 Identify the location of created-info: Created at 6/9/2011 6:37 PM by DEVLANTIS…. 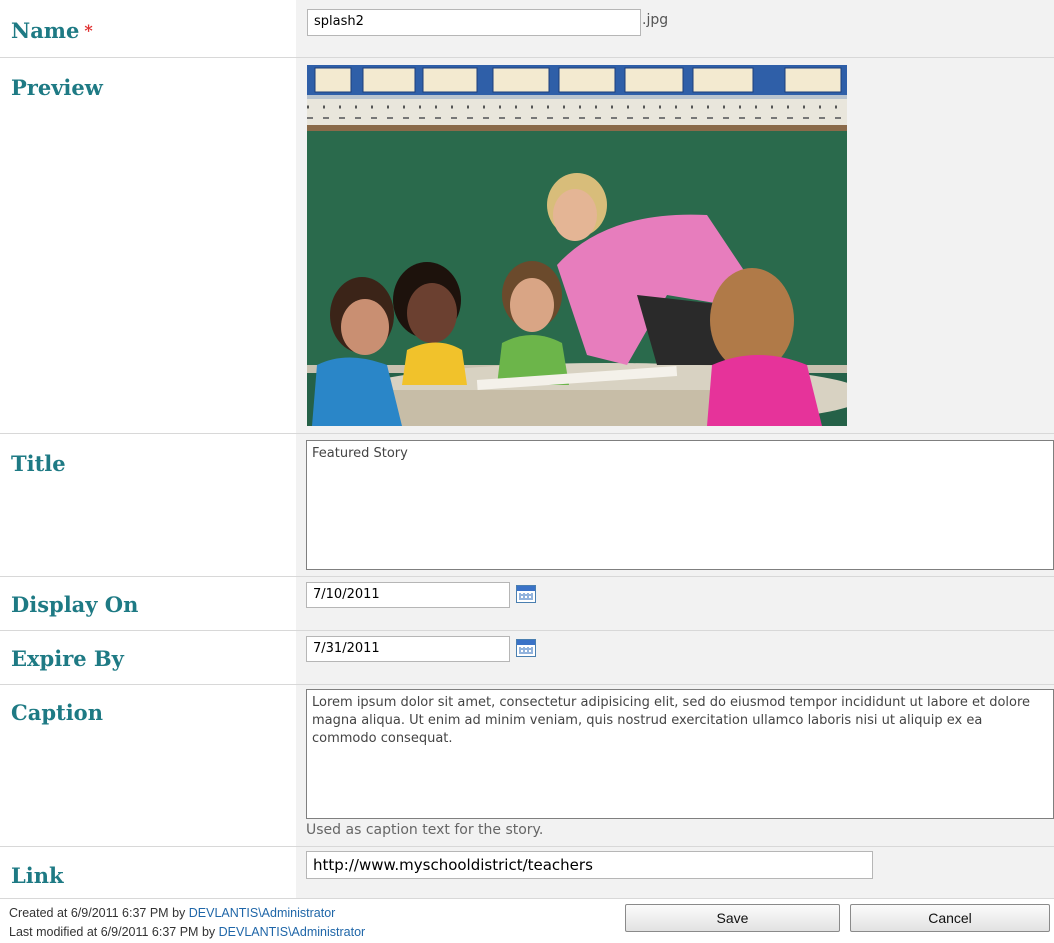
(172, 913).